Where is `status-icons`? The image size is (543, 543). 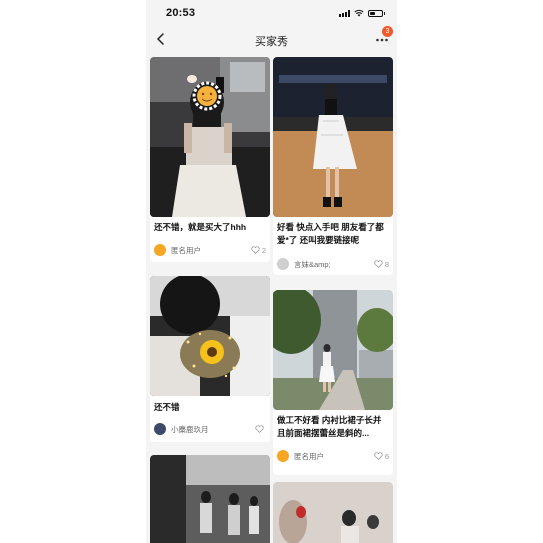 status-icons is located at coordinates (362, 13).